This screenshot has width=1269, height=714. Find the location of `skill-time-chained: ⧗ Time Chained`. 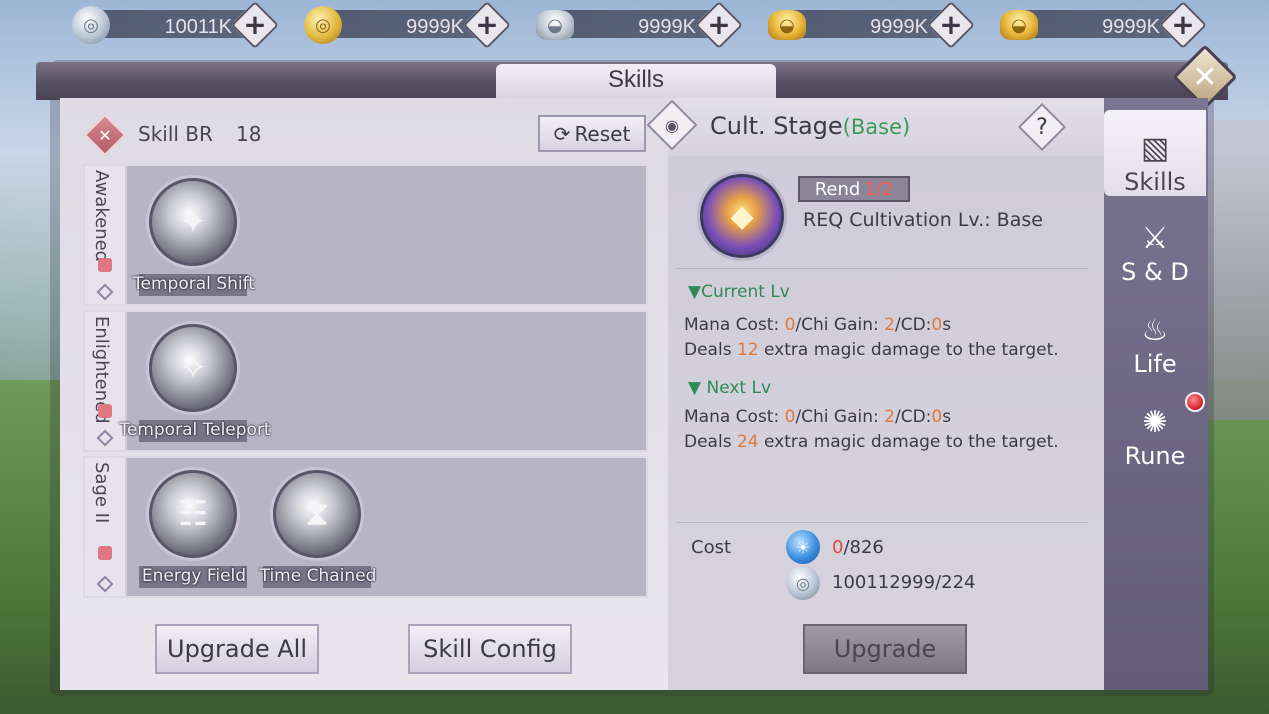

skill-time-chained: ⧗ Time Chained is located at coordinates (314, 527).